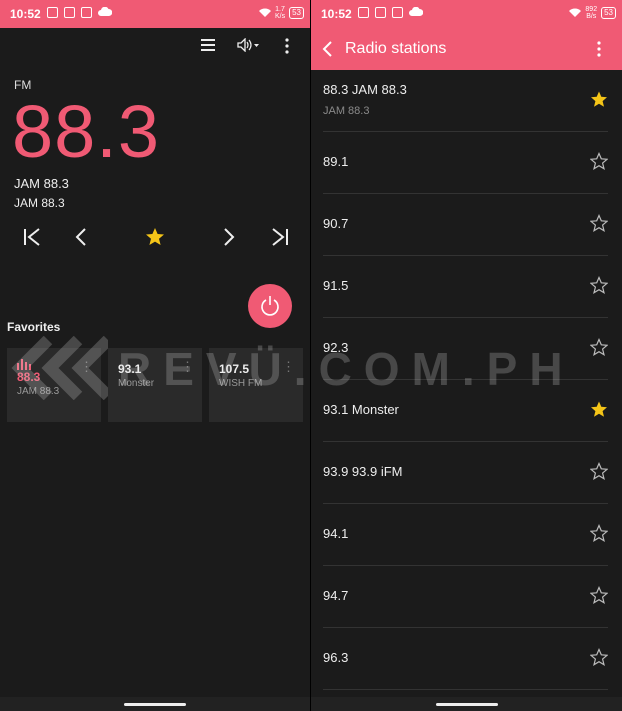  I want to click on favorite-card: 88.3 JAM 88.3 ⋮, so click(54, 385).